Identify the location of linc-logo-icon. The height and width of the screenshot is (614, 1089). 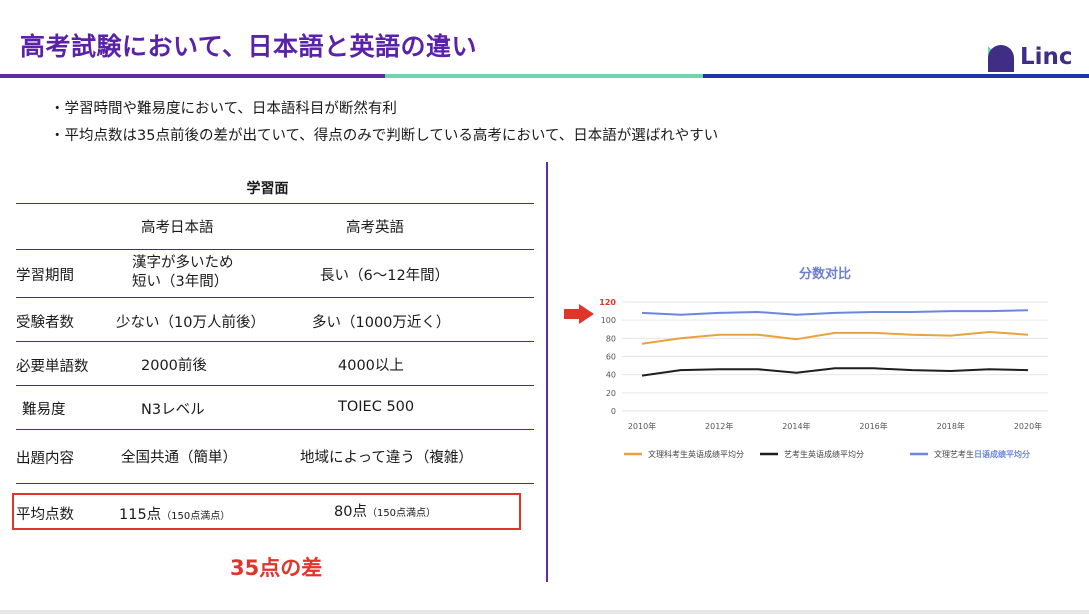
(1001, 58).